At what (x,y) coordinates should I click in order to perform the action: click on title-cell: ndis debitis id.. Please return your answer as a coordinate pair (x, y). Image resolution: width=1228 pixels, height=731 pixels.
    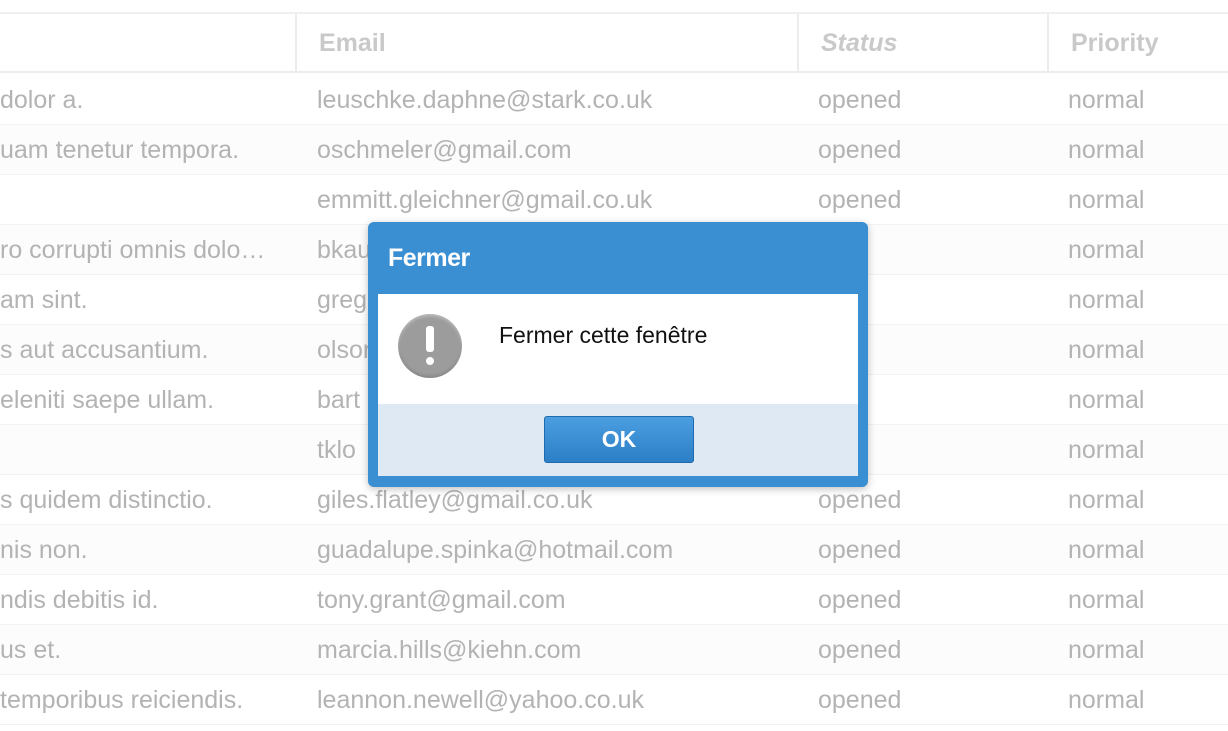
    Looking at the image, I should click on (79, 600).